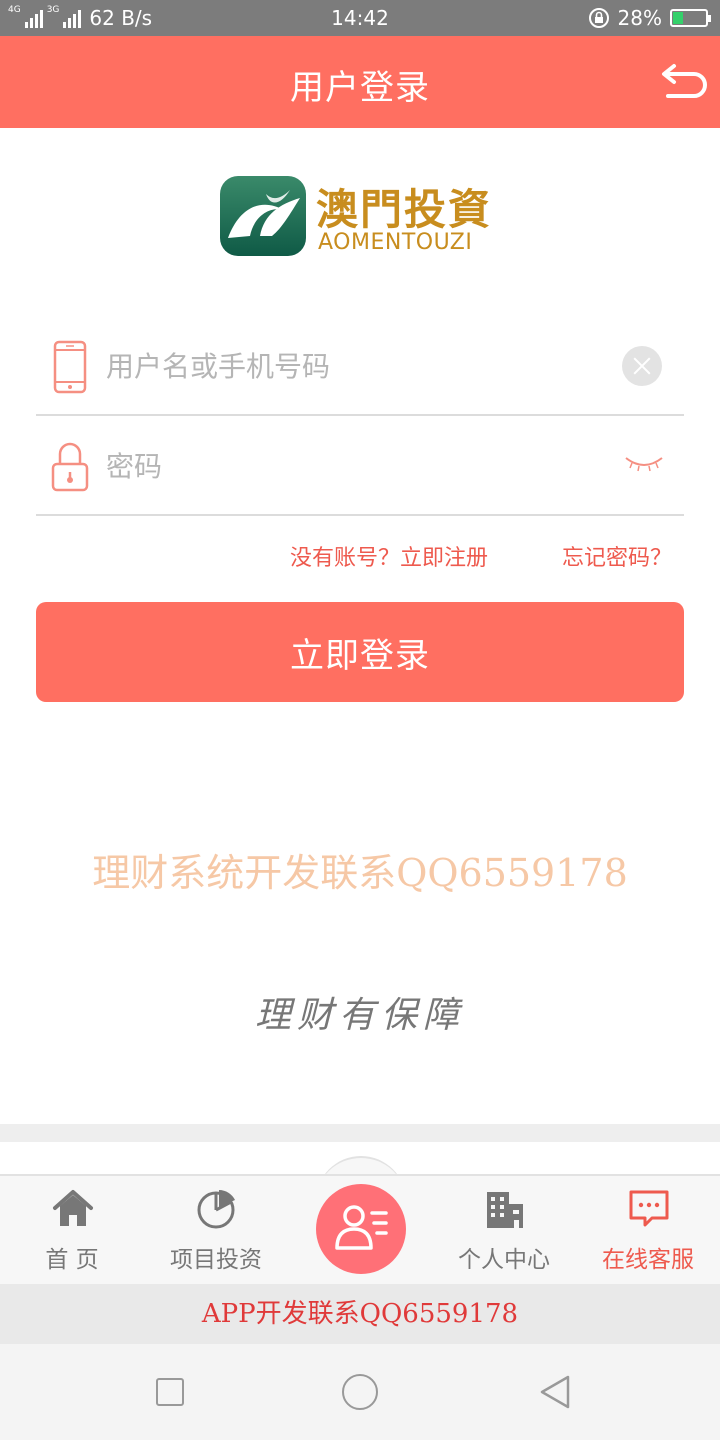 The width and height of the screenshot is (720, 1440). Describe the element at coordinates (685, 81) in the screenshot. I see `back-arrow-icon` at that location.